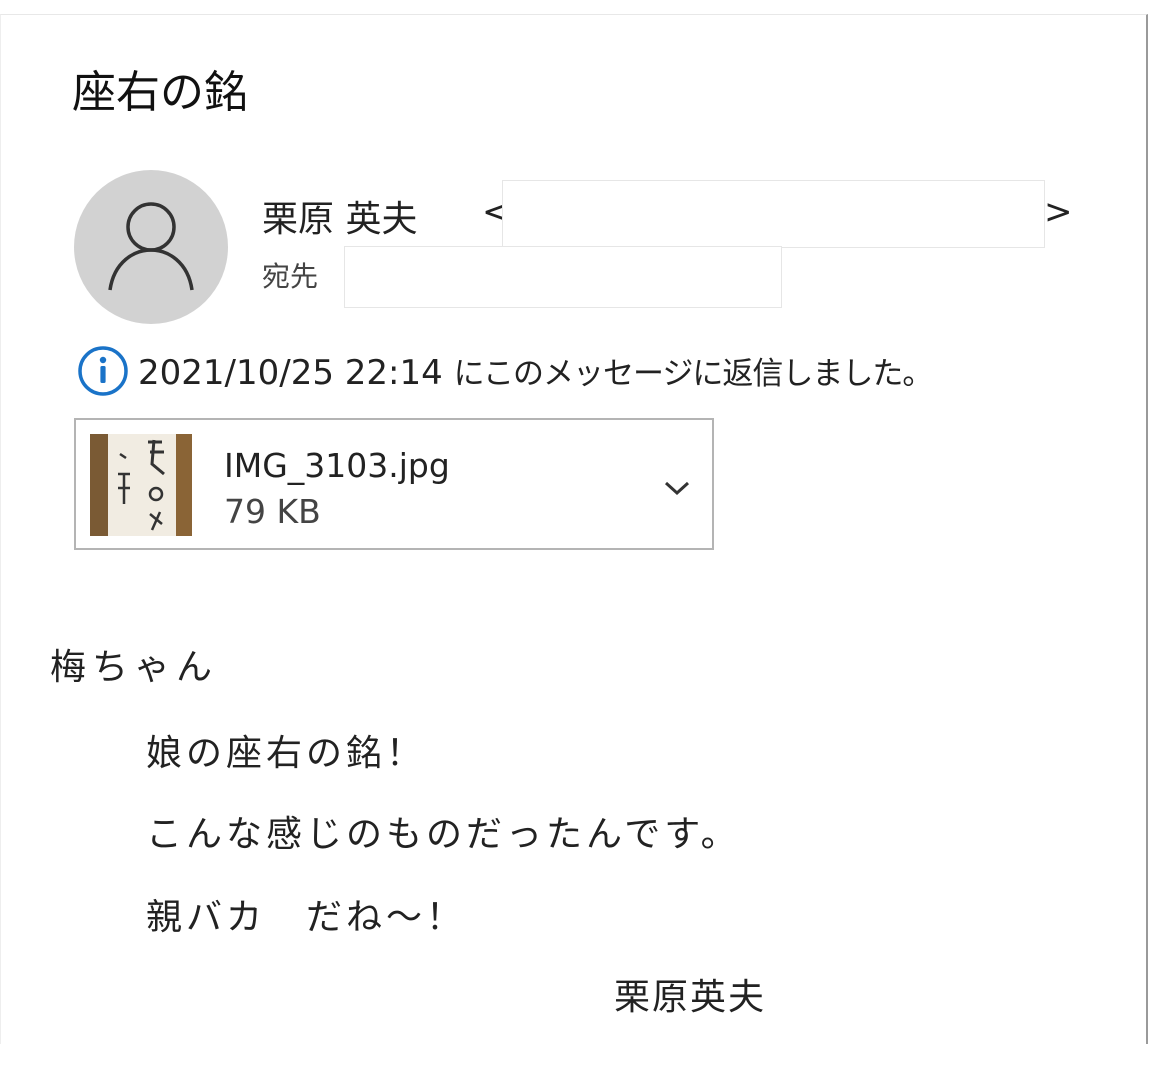 This screenshot has height=1088, width=1150. Describe the element at coordinates (1058, 212) in the screenshot. I see `sender-email-close-bracket: >` at that location.